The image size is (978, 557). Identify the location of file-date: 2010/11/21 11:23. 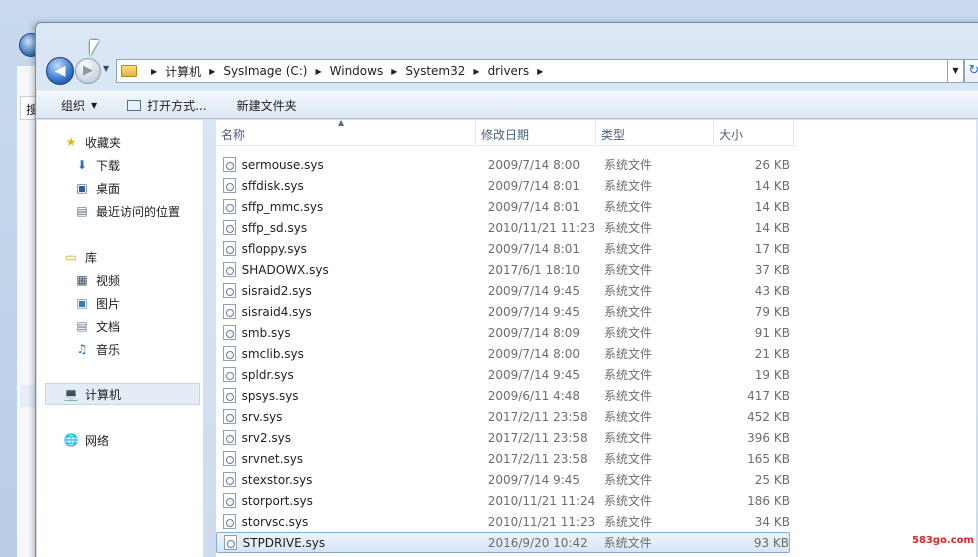
(541, 521).